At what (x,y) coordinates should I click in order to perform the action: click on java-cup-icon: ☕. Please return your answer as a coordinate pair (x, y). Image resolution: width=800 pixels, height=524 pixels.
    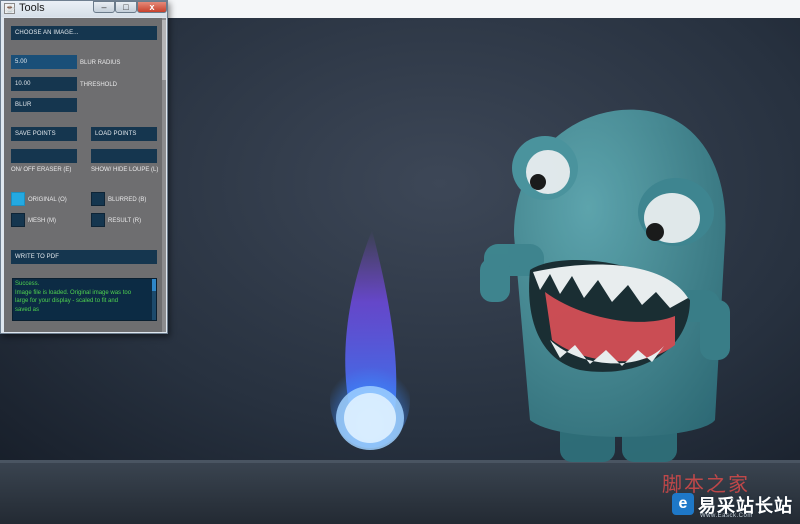
    Looking at the image, I should click on (9, 8).